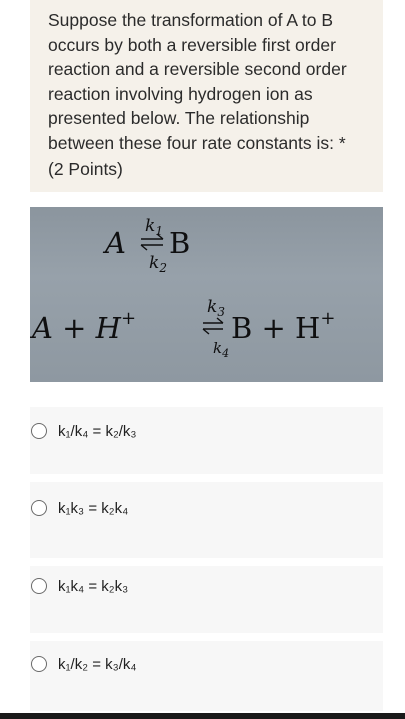 This screenshot has height=719, width=405. Describe the element at coordinates (221, 349) in the screenshot. I see `reaction2-k-reverse: k4` at that location.